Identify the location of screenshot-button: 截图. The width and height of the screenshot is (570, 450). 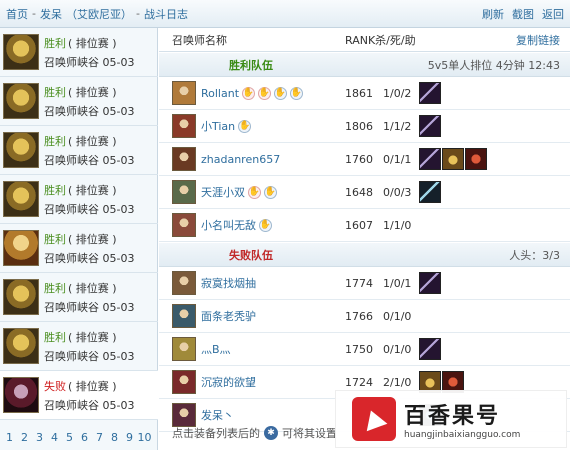
(523, 14).